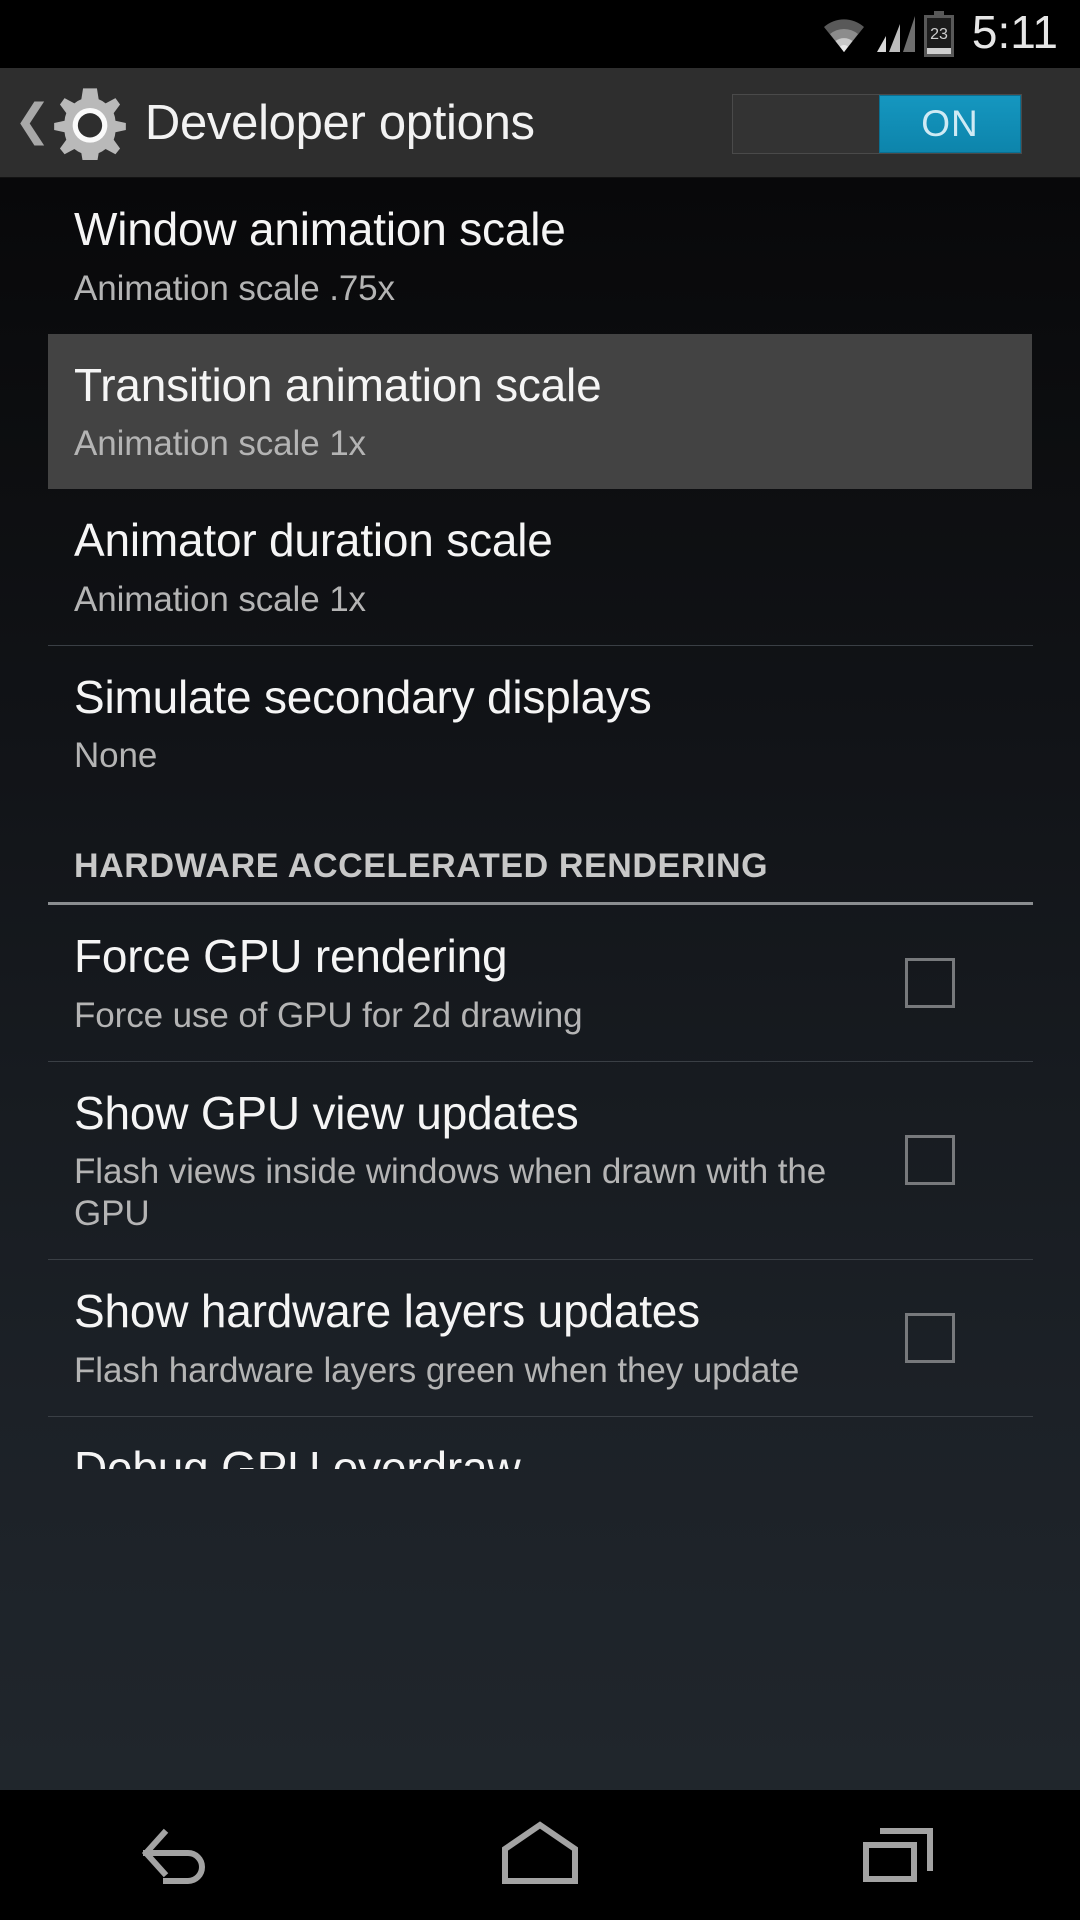  I want to click on list-item-title: Debug GPU overdraw, so click(297, 1455).